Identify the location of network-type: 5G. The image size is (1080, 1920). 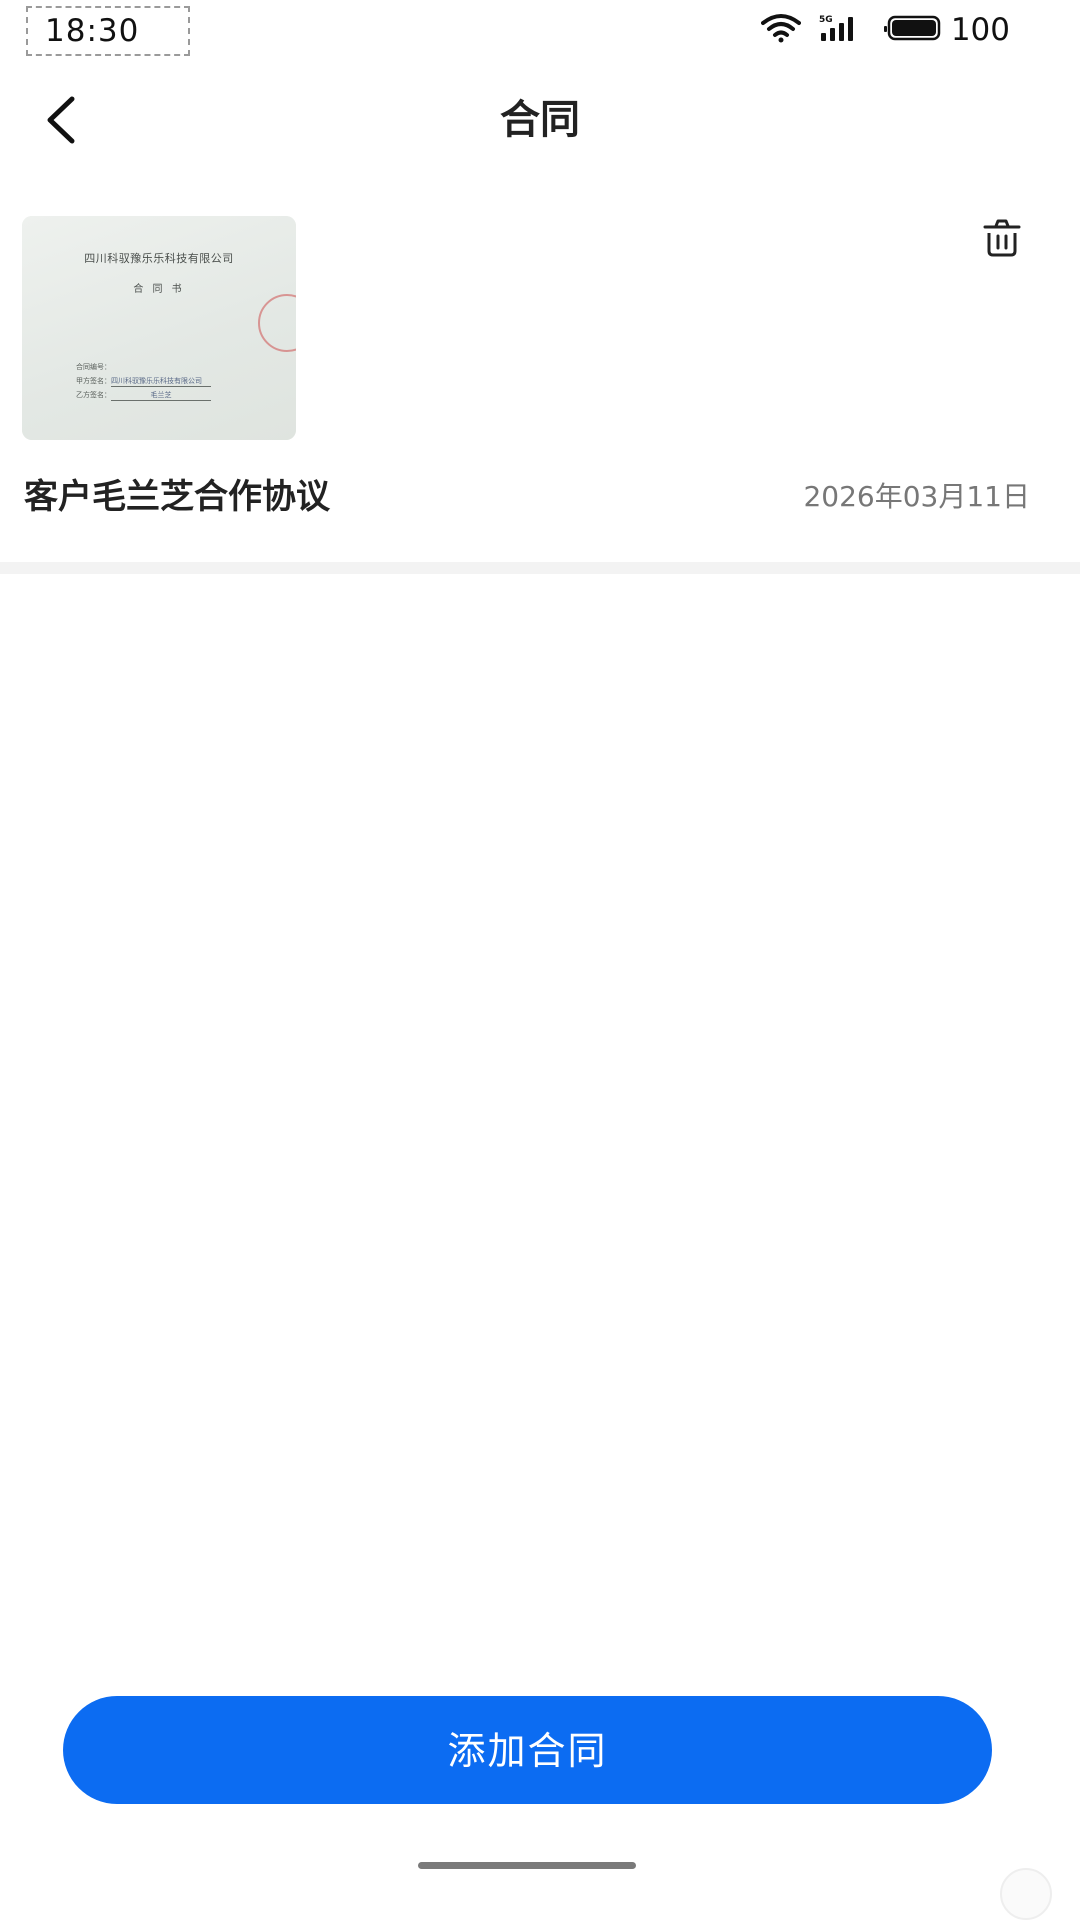
(826, 20).